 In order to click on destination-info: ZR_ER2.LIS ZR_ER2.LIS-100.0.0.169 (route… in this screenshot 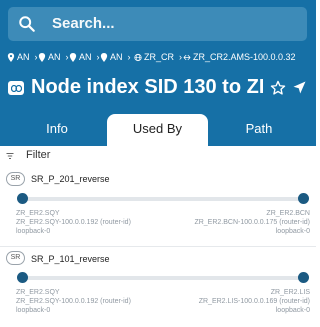, I will do `click(254, 301)`.